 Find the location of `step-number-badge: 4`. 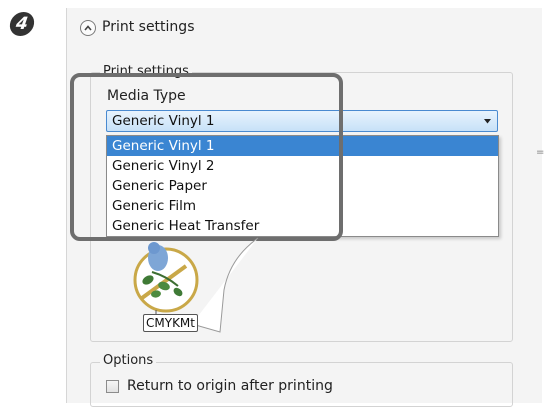

step-number-badge: 4 is located at coordinates (22, 24).